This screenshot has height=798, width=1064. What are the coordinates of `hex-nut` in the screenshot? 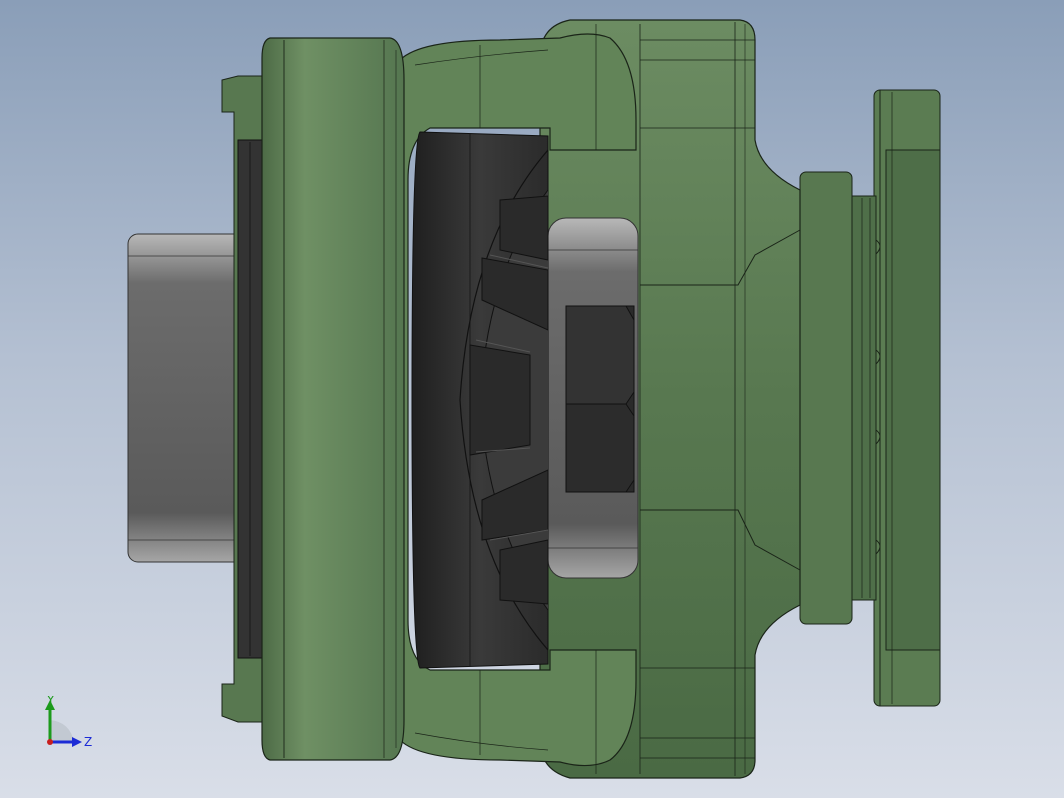 It's located at (600, 399).